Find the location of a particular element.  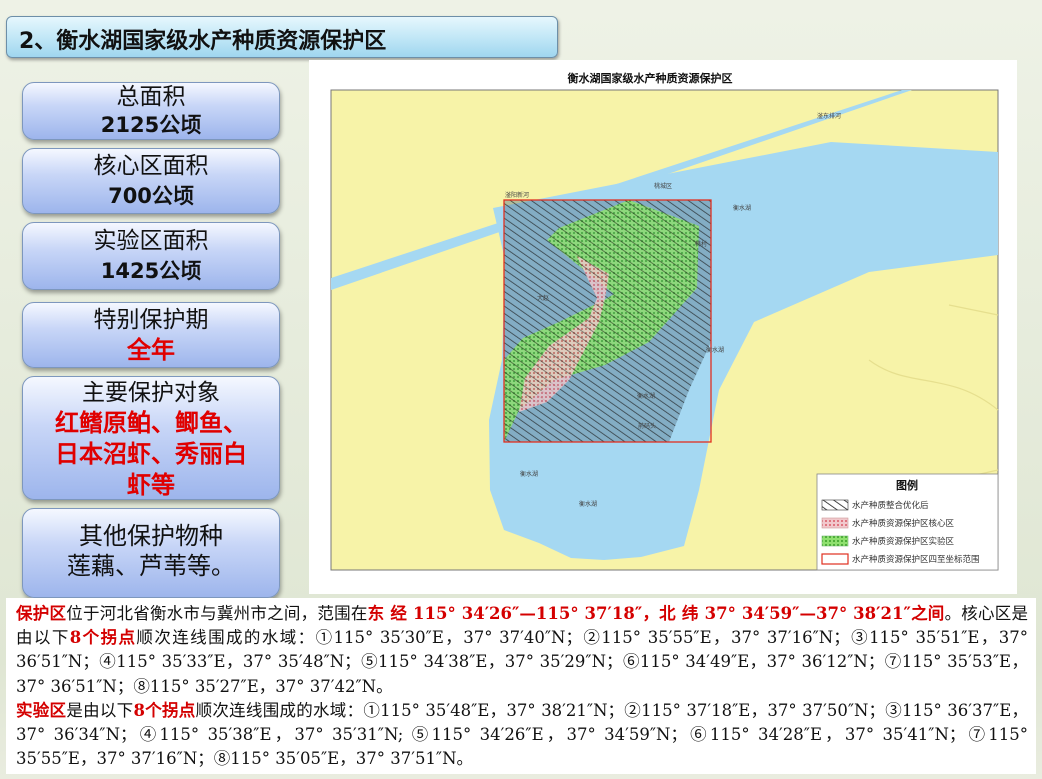

place-label: 滏东排河 is located at coordinates (829, 116).